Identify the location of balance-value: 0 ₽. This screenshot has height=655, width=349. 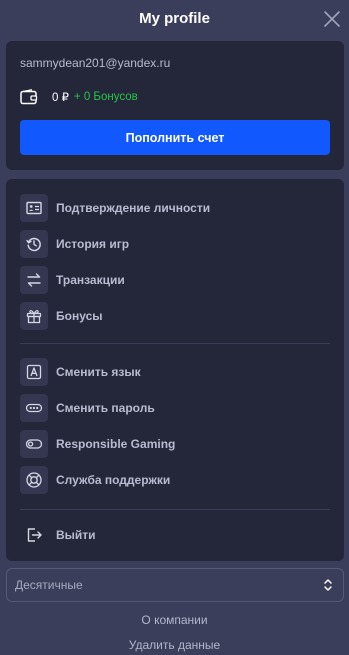
(60, 98).